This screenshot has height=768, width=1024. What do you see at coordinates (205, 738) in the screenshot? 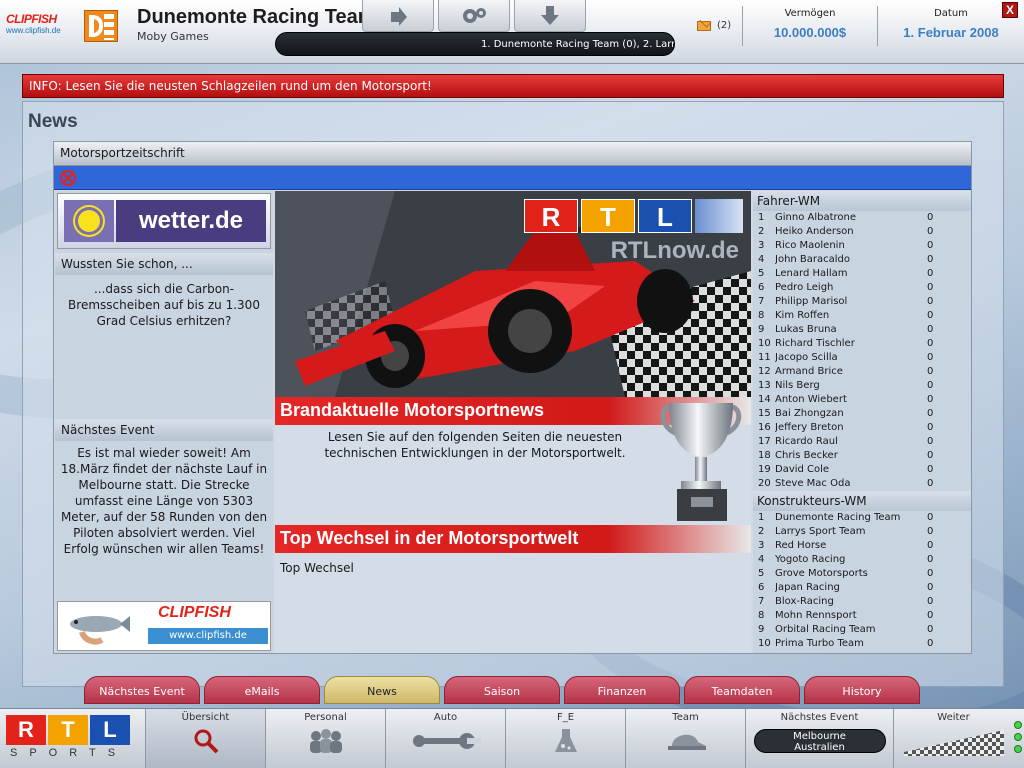
I see `nav-übersicht: Übersicht` at bounding box center [205, 738].